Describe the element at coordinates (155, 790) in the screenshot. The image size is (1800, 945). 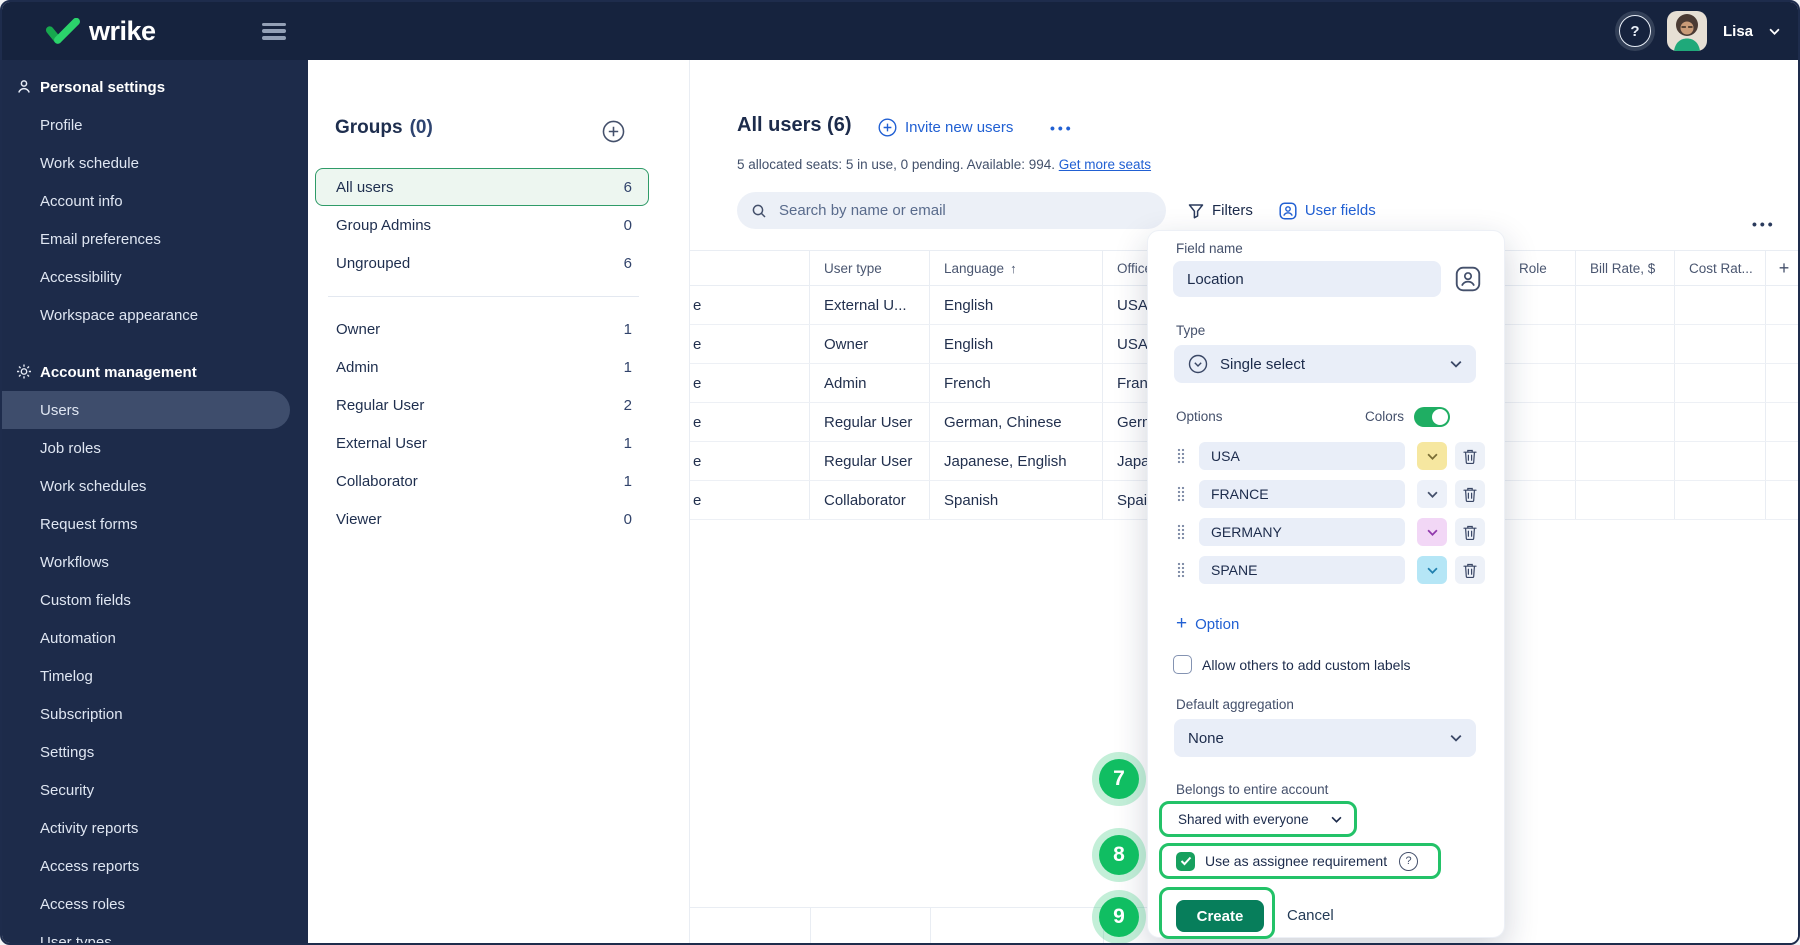
I see `sidebar-item-security: Security` at that location.